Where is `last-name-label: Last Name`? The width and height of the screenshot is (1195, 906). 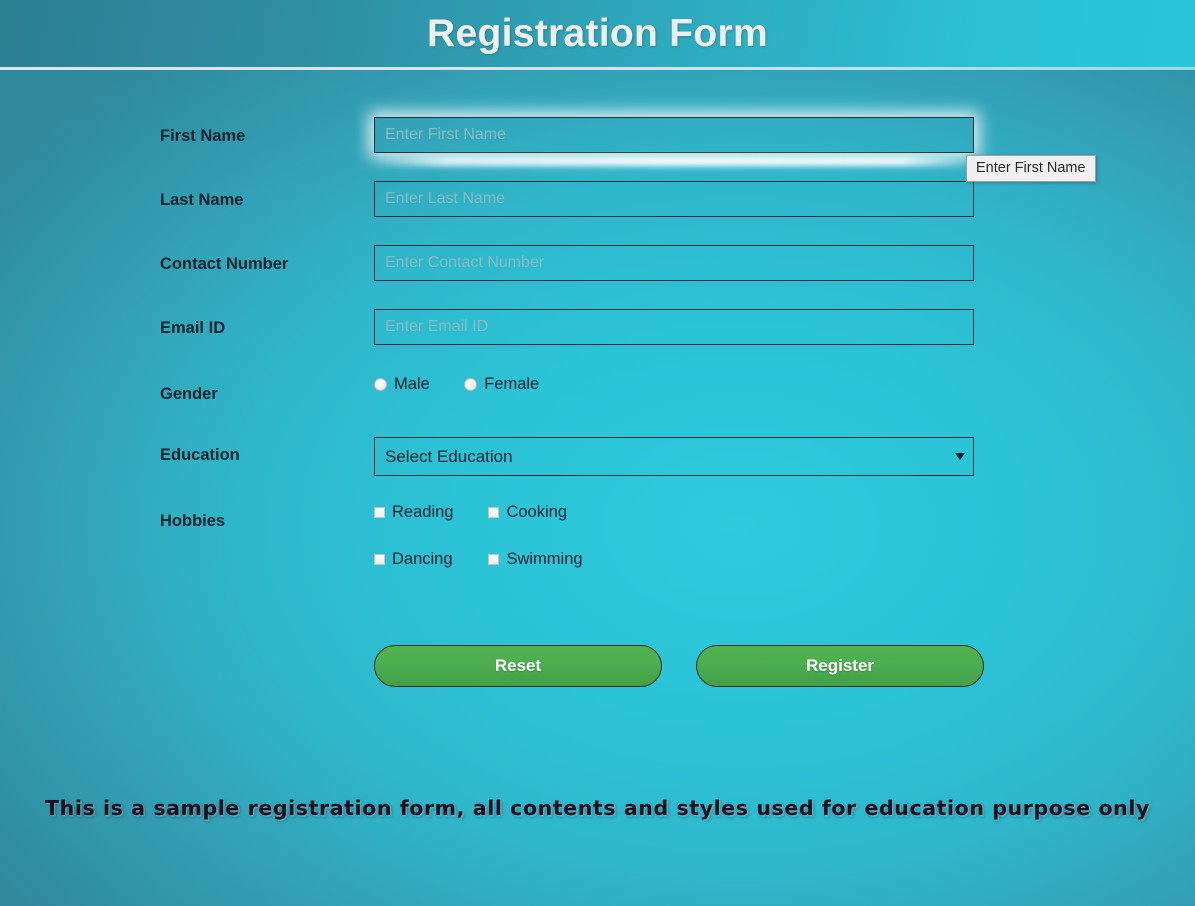 last-name-label: Last Name is located at coordinates (202, 200).